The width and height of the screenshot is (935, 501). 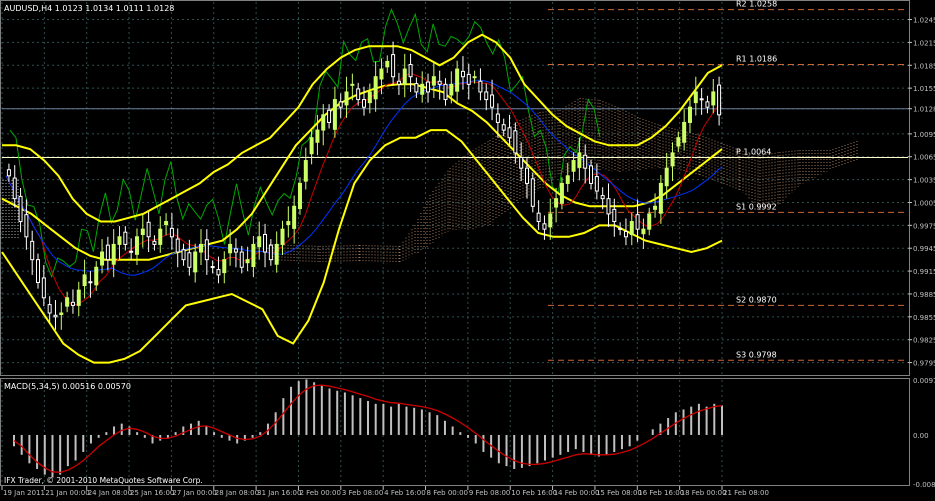 I want to click on pivot-label: S3 0.9798, so click(x=756, y=354).